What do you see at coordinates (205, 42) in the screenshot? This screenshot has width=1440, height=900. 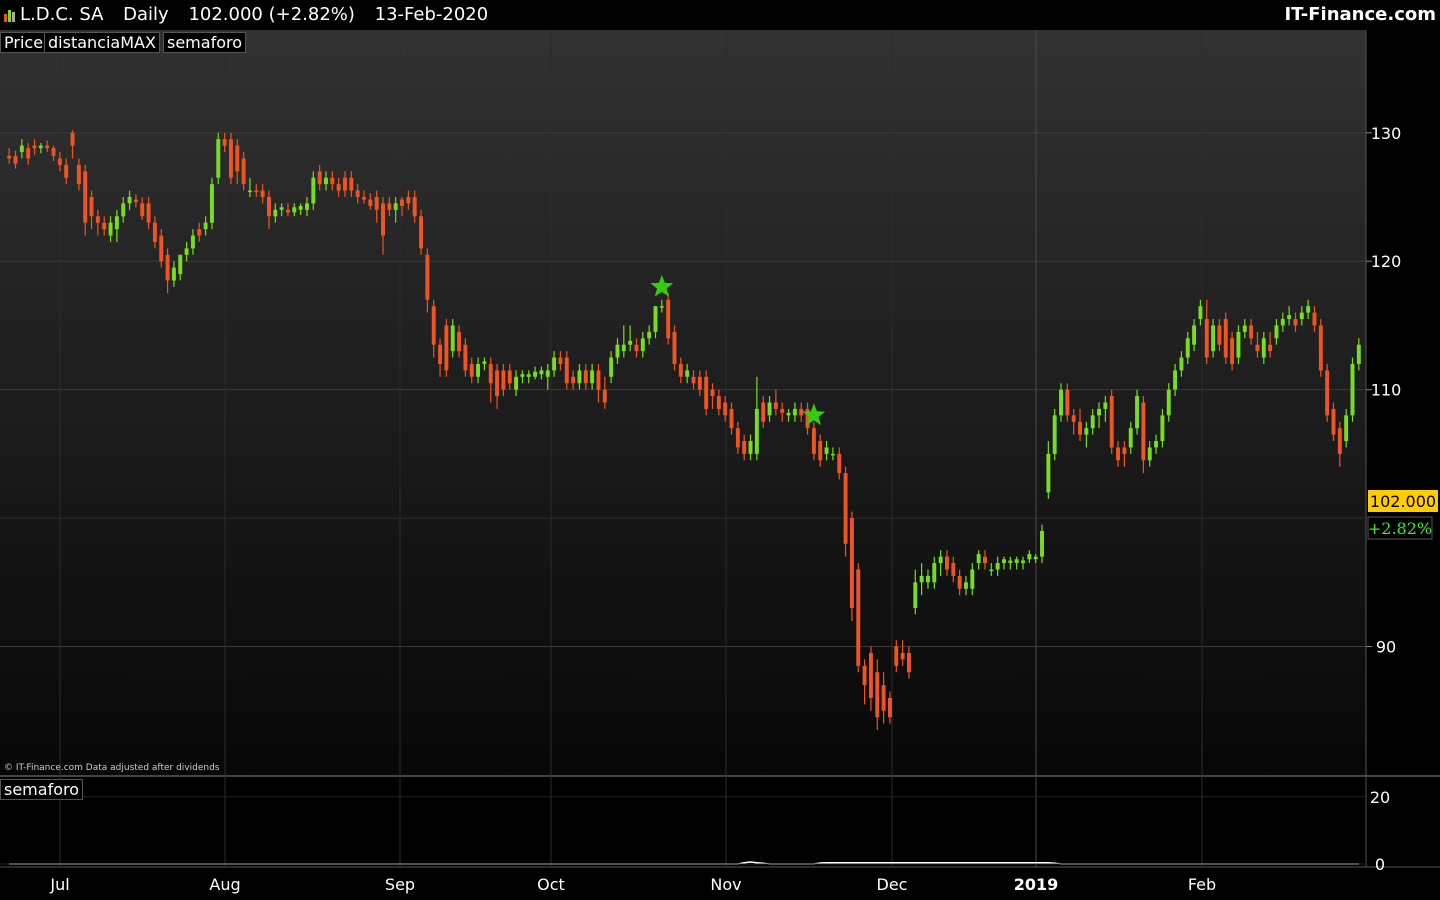 I see `legend-tag-semaforo: semaforo` at bounding box center [205, 42].